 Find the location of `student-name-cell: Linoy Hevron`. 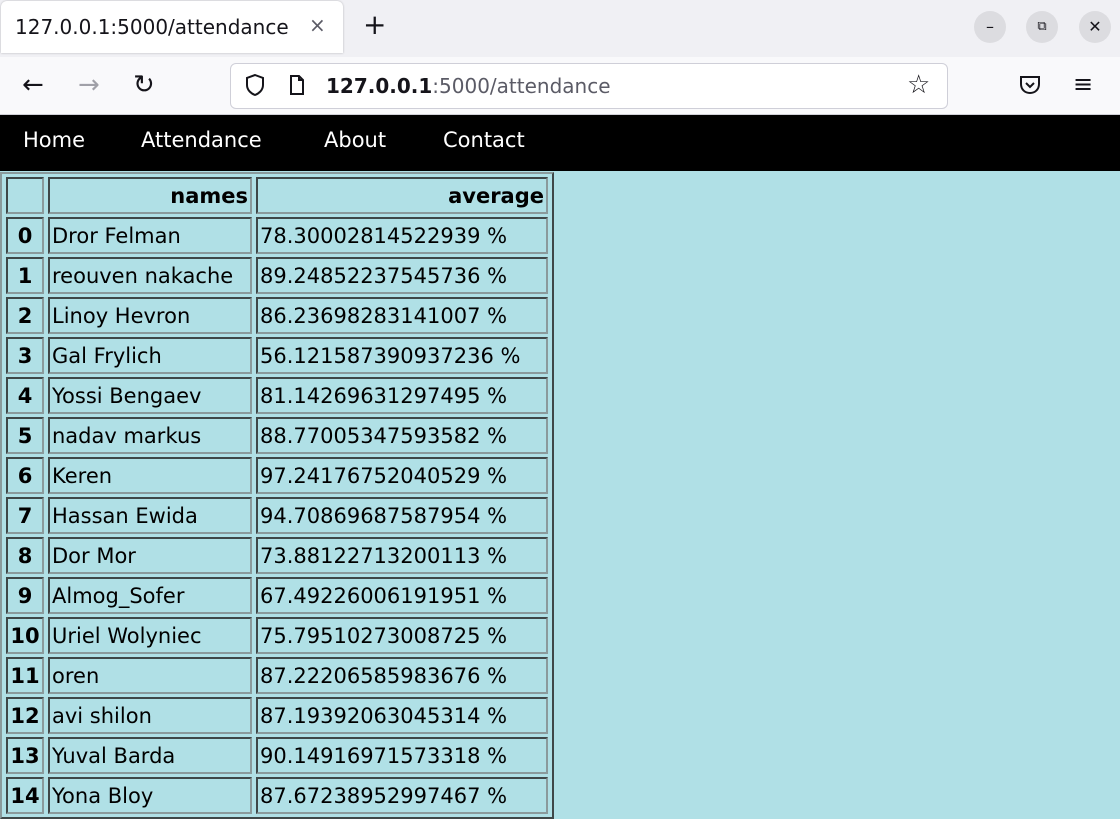

student-name-cell: Linoy Hevron is located at coordinates (150, 315).